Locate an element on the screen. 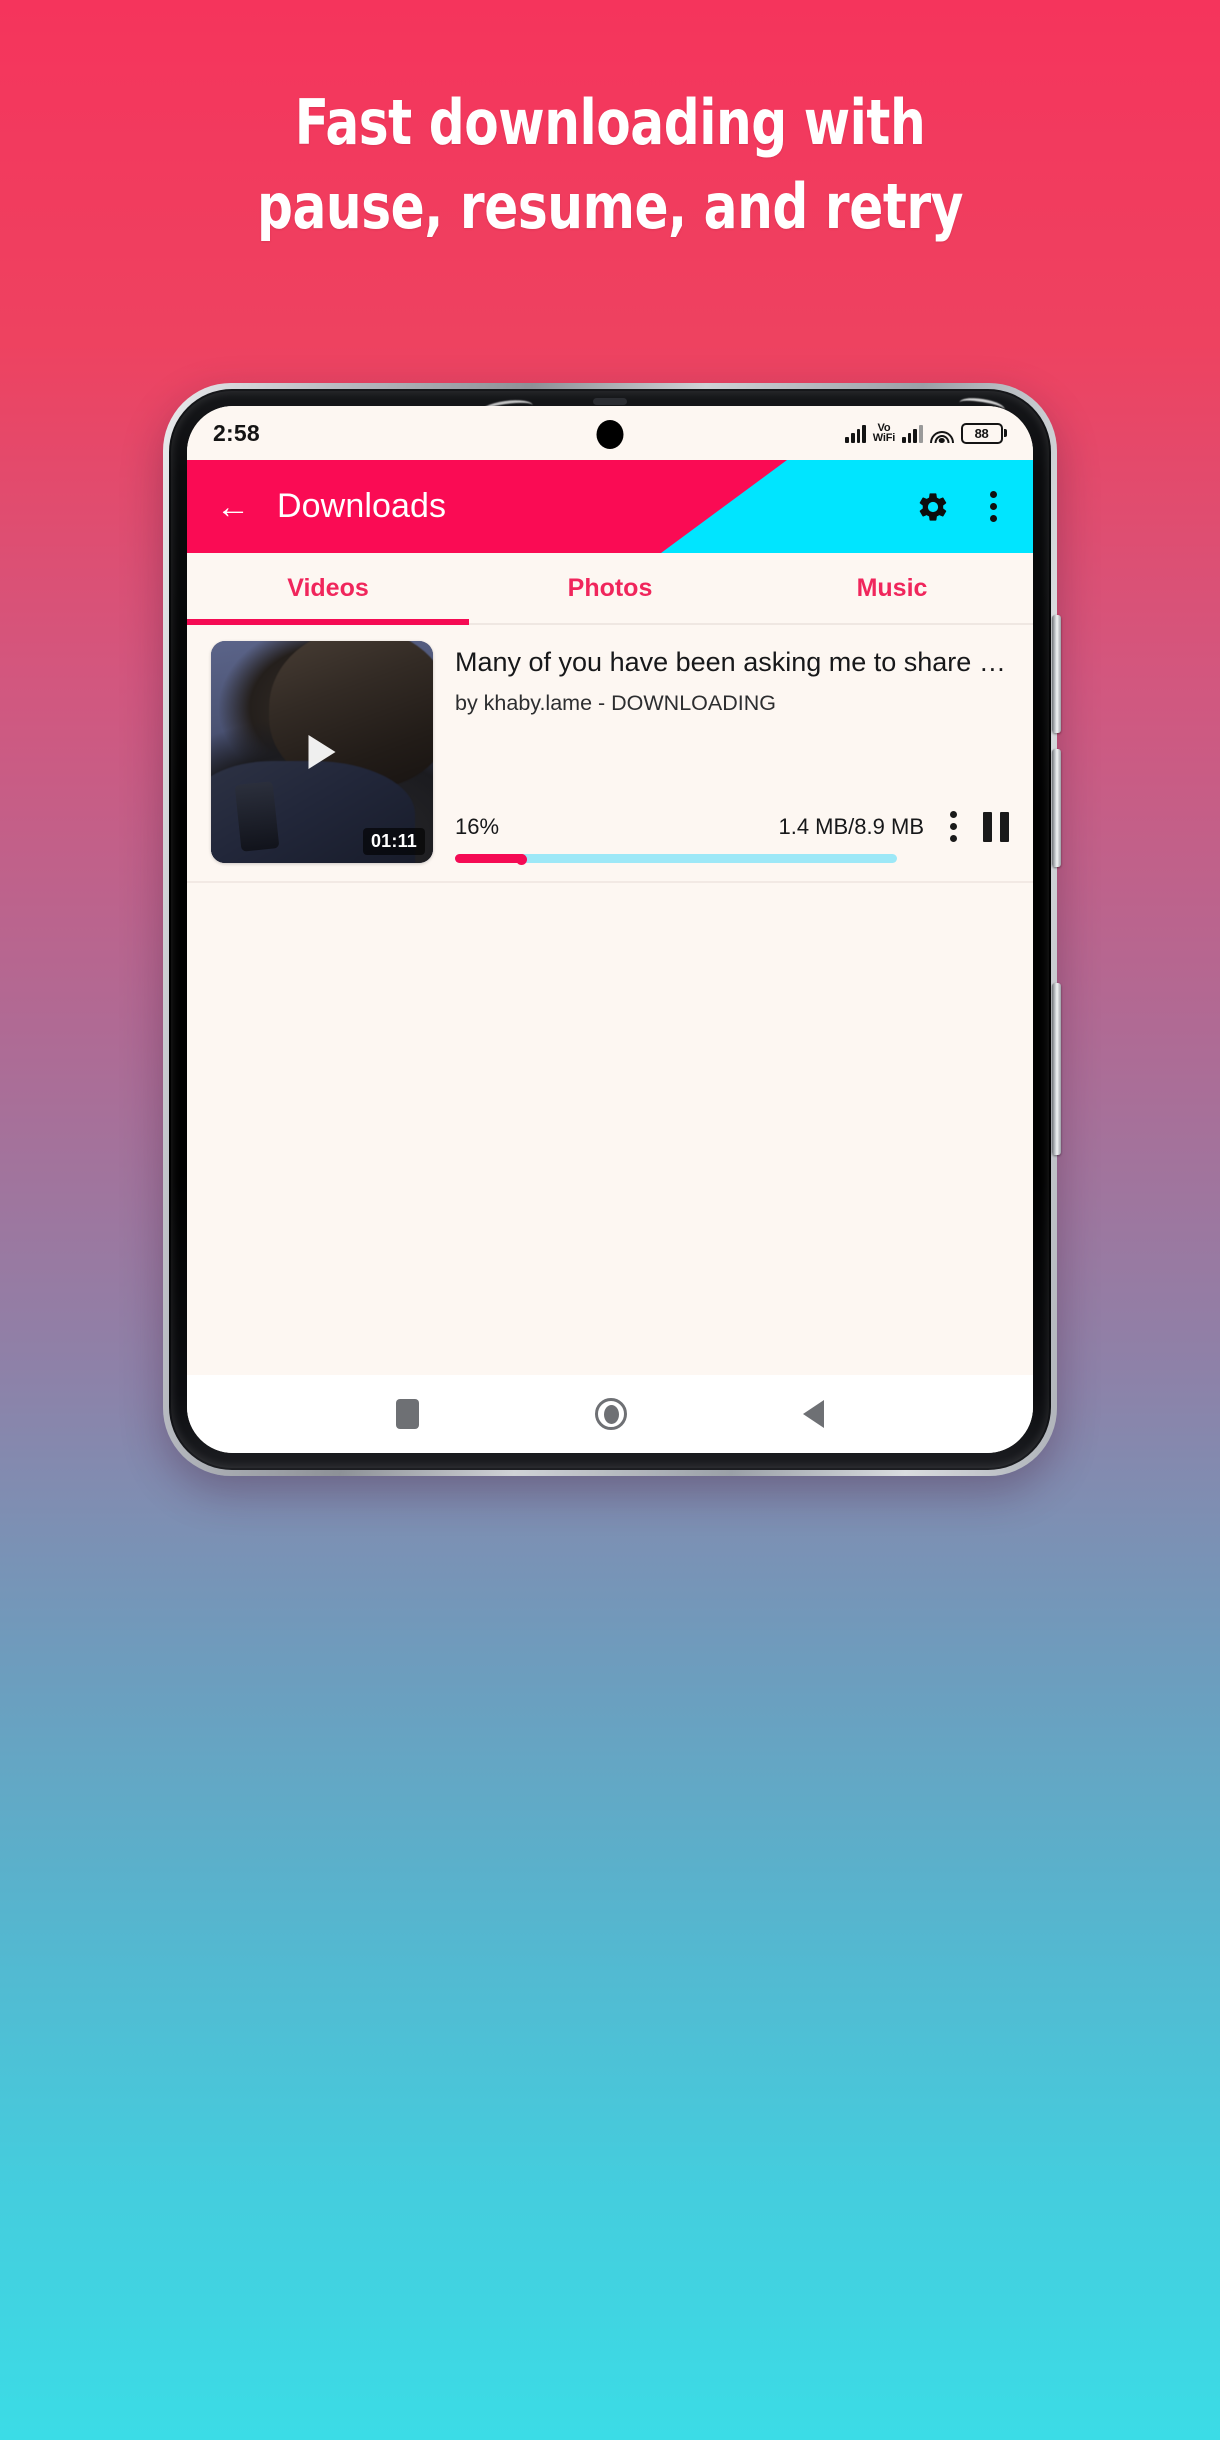 This screenshot has height=2440, width=1220. app-bar-actions is located at coordinates (974, 507).